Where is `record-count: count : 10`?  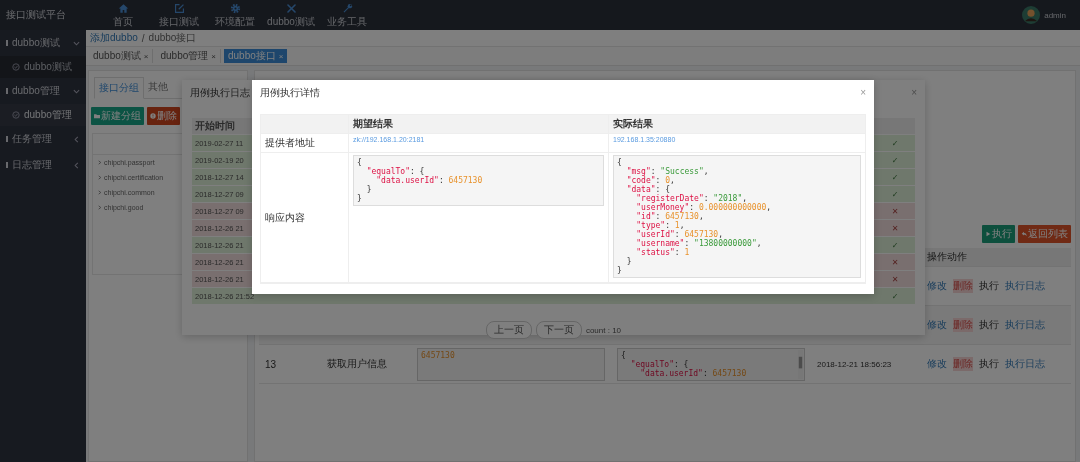 record-count: count : 10 is located at coordinates (603, 330).